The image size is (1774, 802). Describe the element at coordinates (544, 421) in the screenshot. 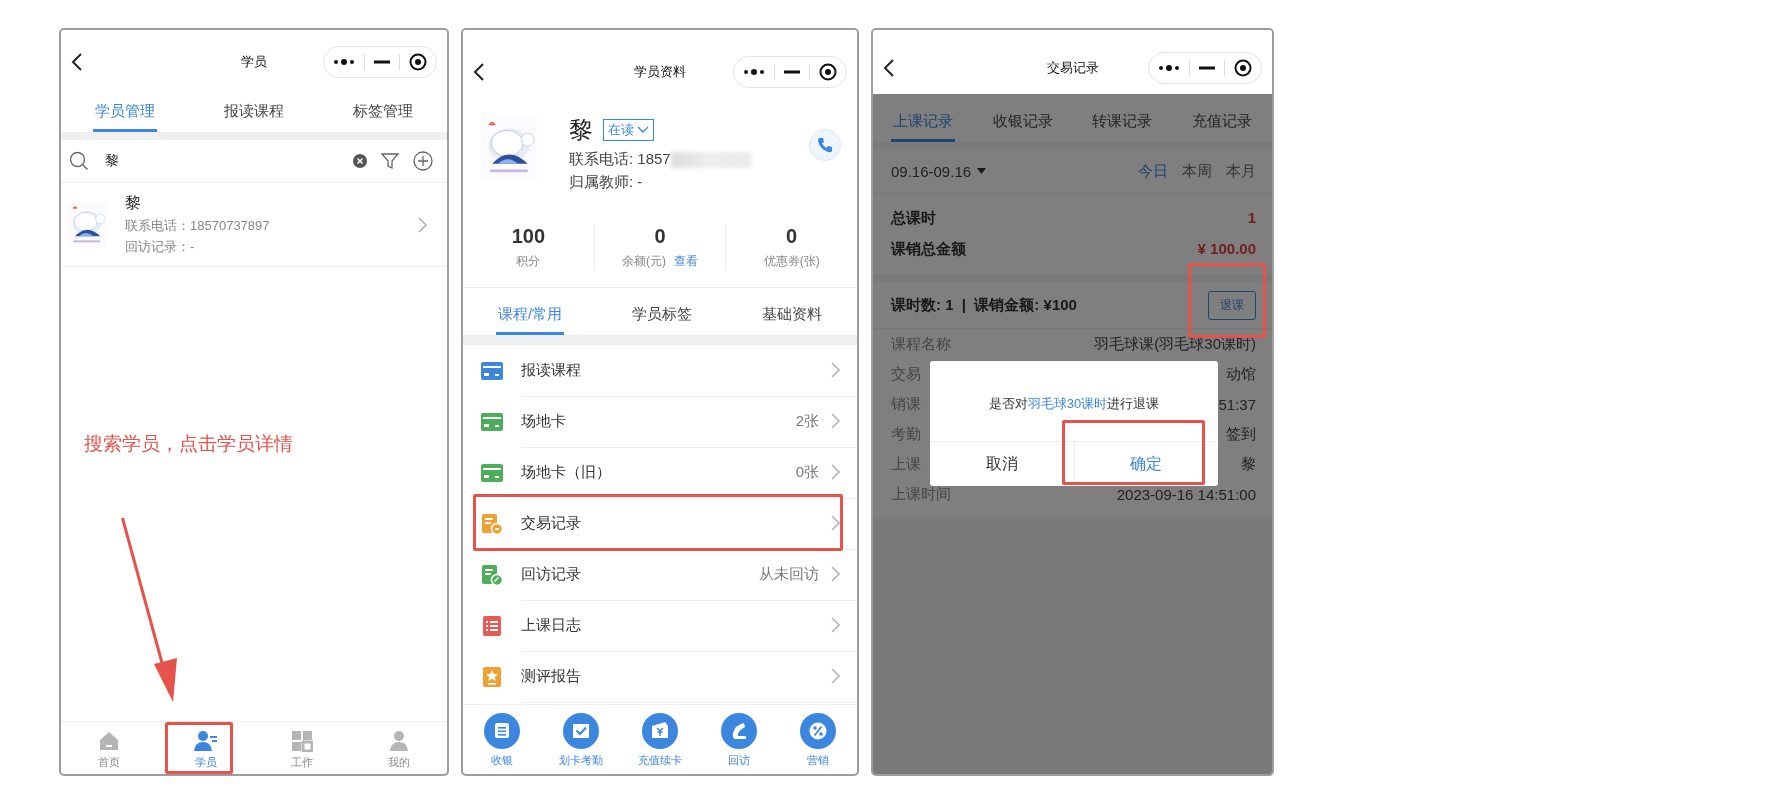

I see `menu-label: 场地卡` at that location.